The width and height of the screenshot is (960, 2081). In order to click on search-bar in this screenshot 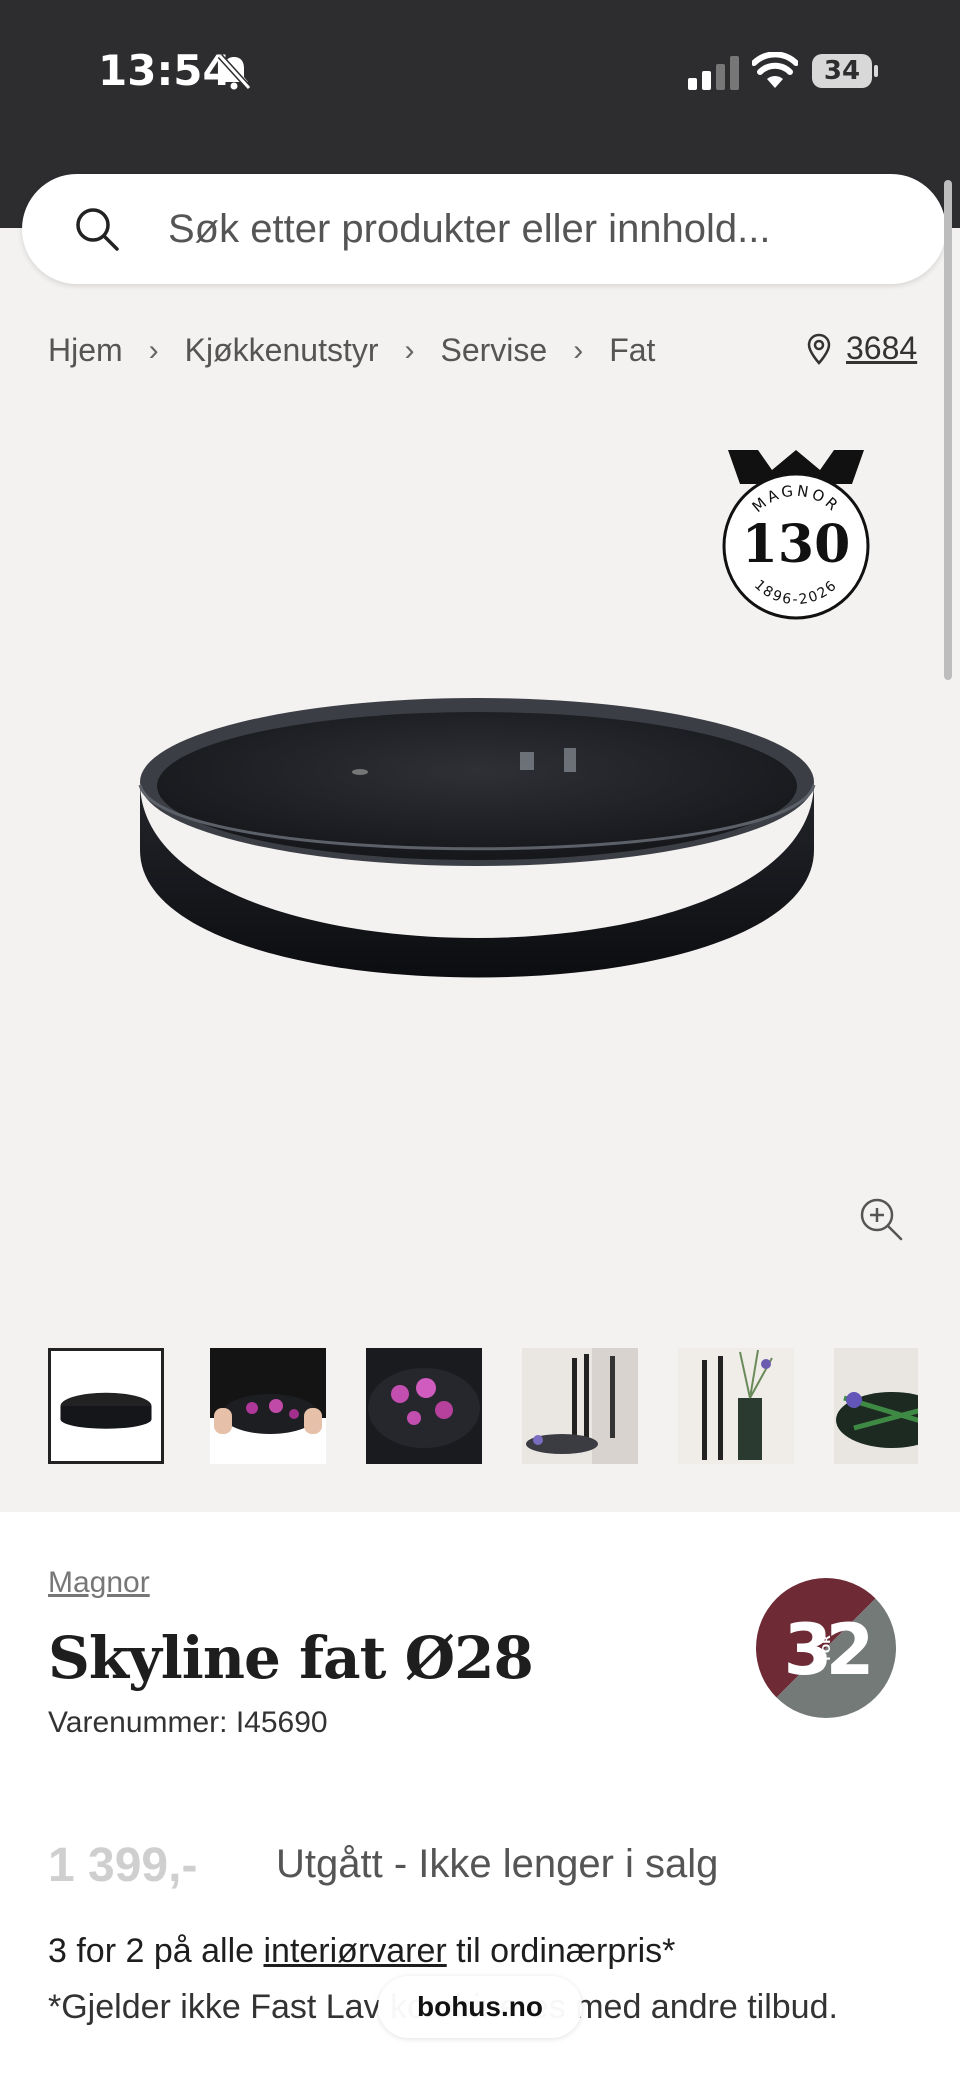, I will do `click(484, 229)`.